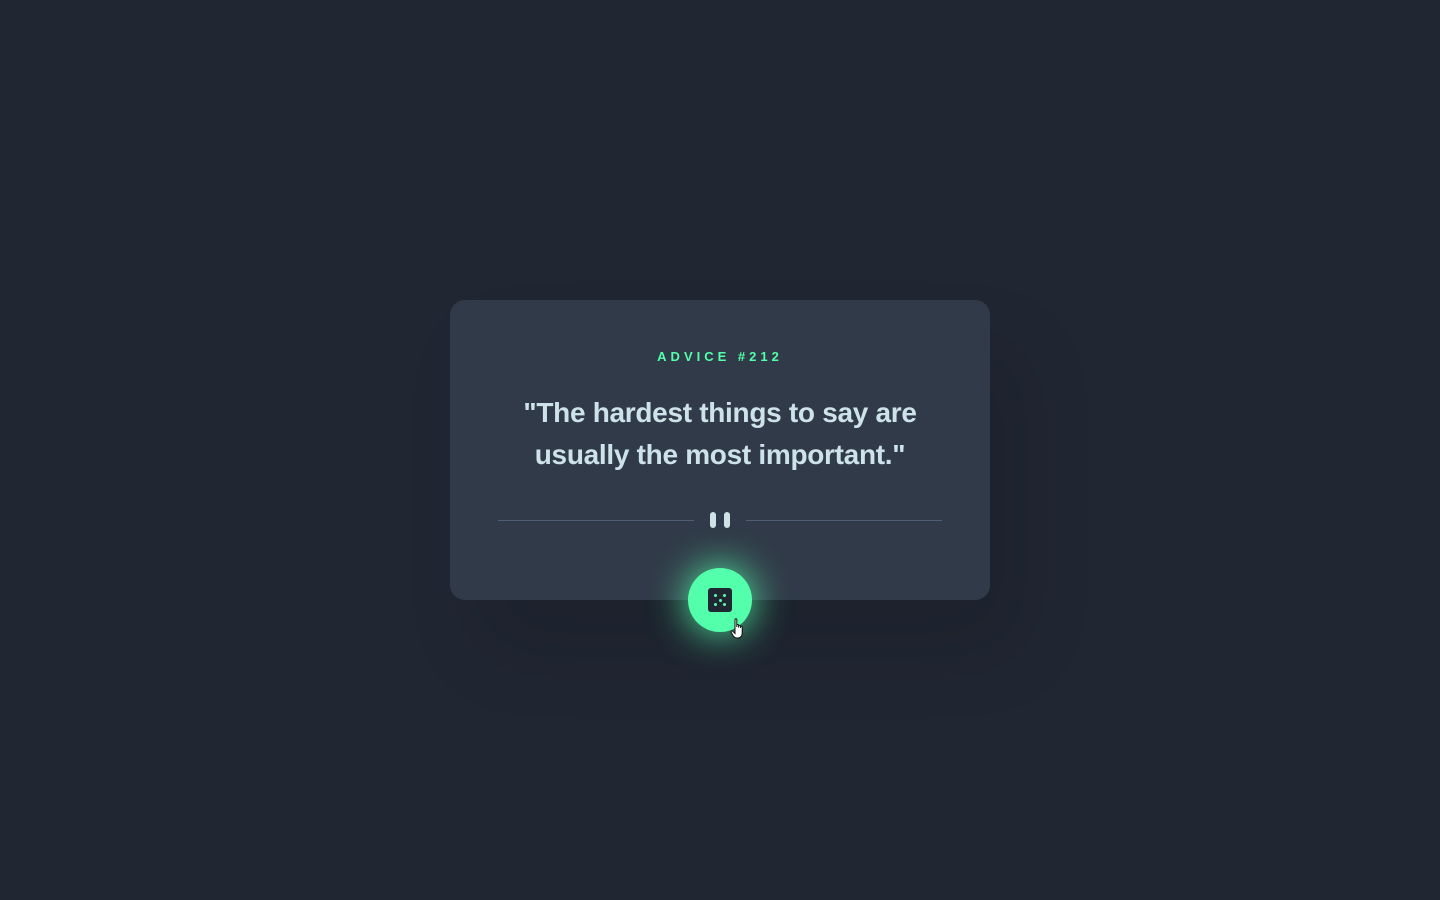 The height and width of the screenshot is (900, 1440). What do you see at coordinates (720, 356) in the screenshot?
I see `advice-id-label: ADVICE #212` at bounding box center [720, 356].